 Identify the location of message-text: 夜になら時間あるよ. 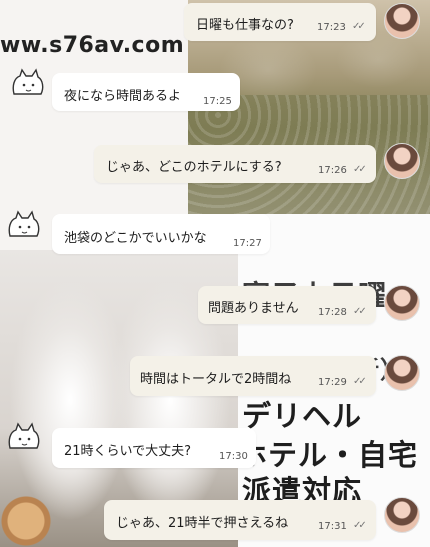
(123, 96).